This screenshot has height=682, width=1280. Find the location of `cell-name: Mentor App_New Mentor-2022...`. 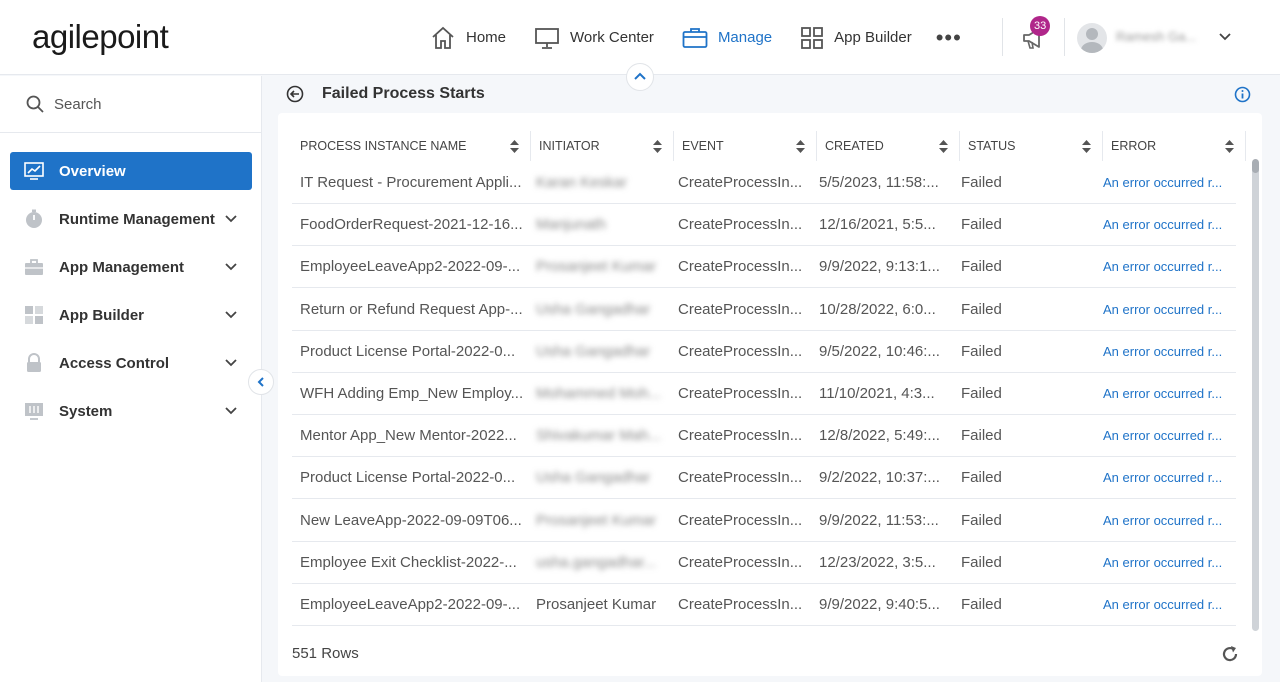

cell-name: Mentor App_New Mentor-2022... is located at coordinates (408, 436).